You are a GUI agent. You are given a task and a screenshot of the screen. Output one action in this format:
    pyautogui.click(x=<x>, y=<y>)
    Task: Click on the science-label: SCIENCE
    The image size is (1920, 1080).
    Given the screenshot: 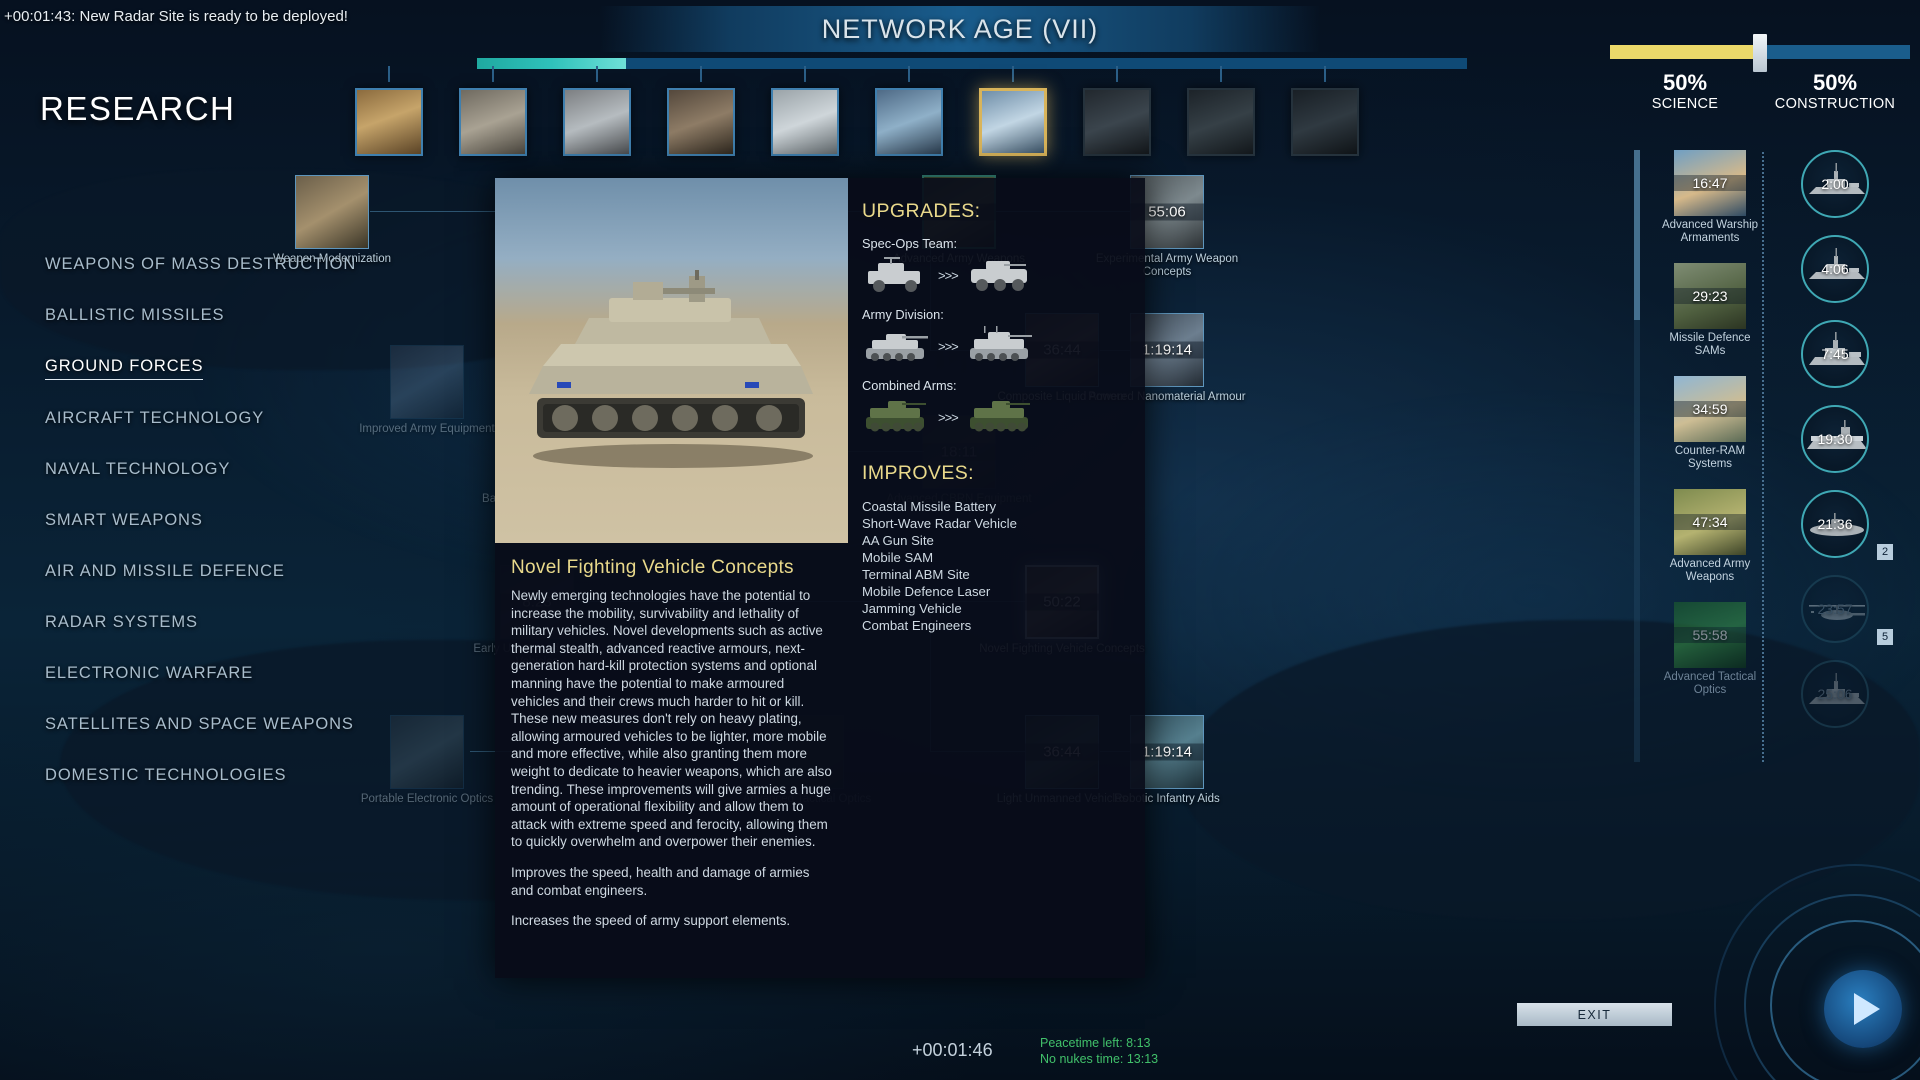 What is the action you would take?
    pyautogui.click(x=1685, y=104)
    